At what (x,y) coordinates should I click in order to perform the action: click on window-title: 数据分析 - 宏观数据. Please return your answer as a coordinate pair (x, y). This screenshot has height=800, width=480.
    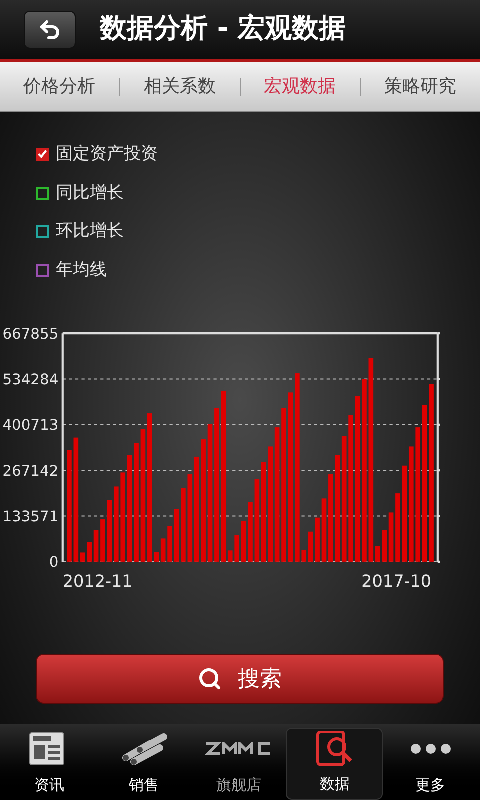
    Looking at the image, I should click on (223, 29).